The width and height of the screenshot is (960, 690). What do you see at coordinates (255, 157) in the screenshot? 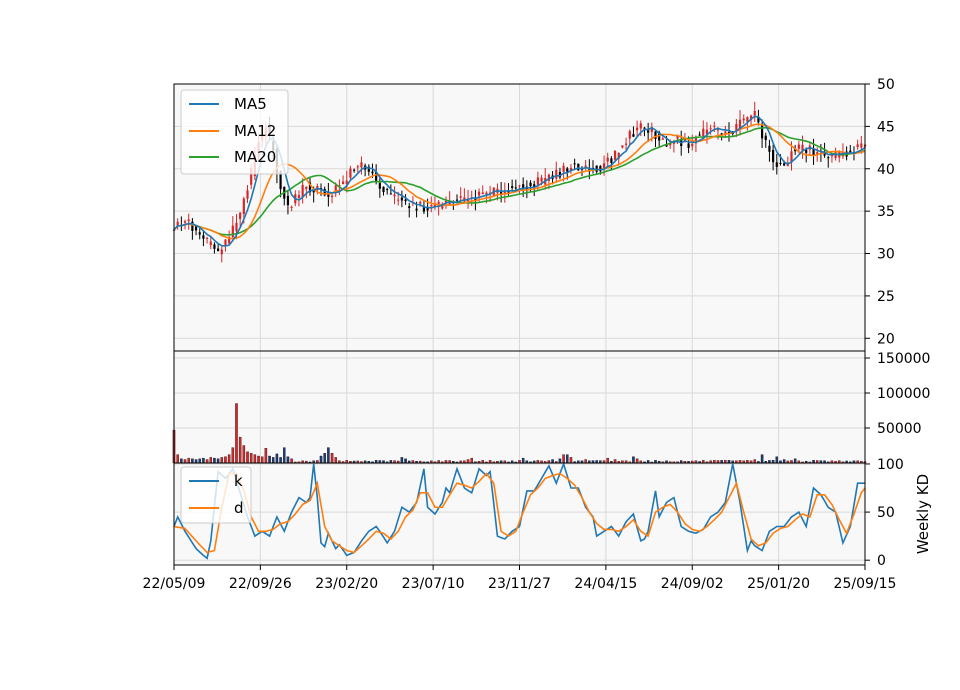
I see `legend-ma20-label: MA20` at bounding box center [255, 157].